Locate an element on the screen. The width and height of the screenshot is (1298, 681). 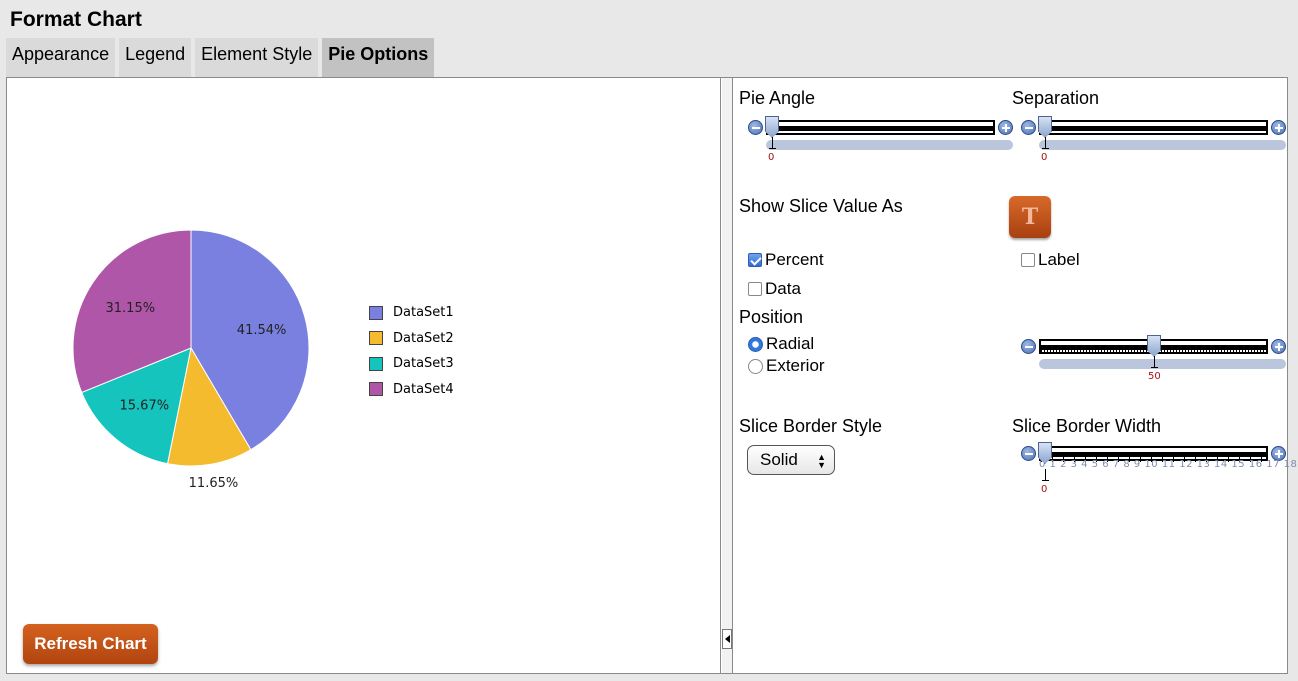
separation-slider: 0 is located at coordinates (1153, 140).